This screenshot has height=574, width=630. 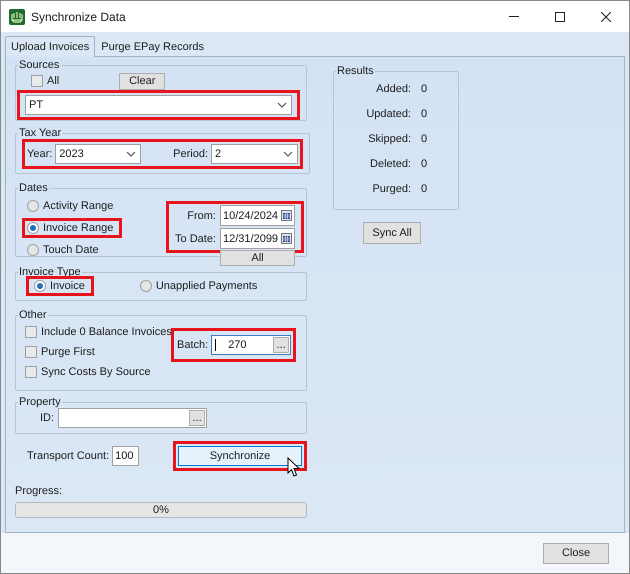 What do you see at coordinates (152, 47) in the screenshot?
I see `tab: Purge EPay Records` at bounding box center [152, 47].